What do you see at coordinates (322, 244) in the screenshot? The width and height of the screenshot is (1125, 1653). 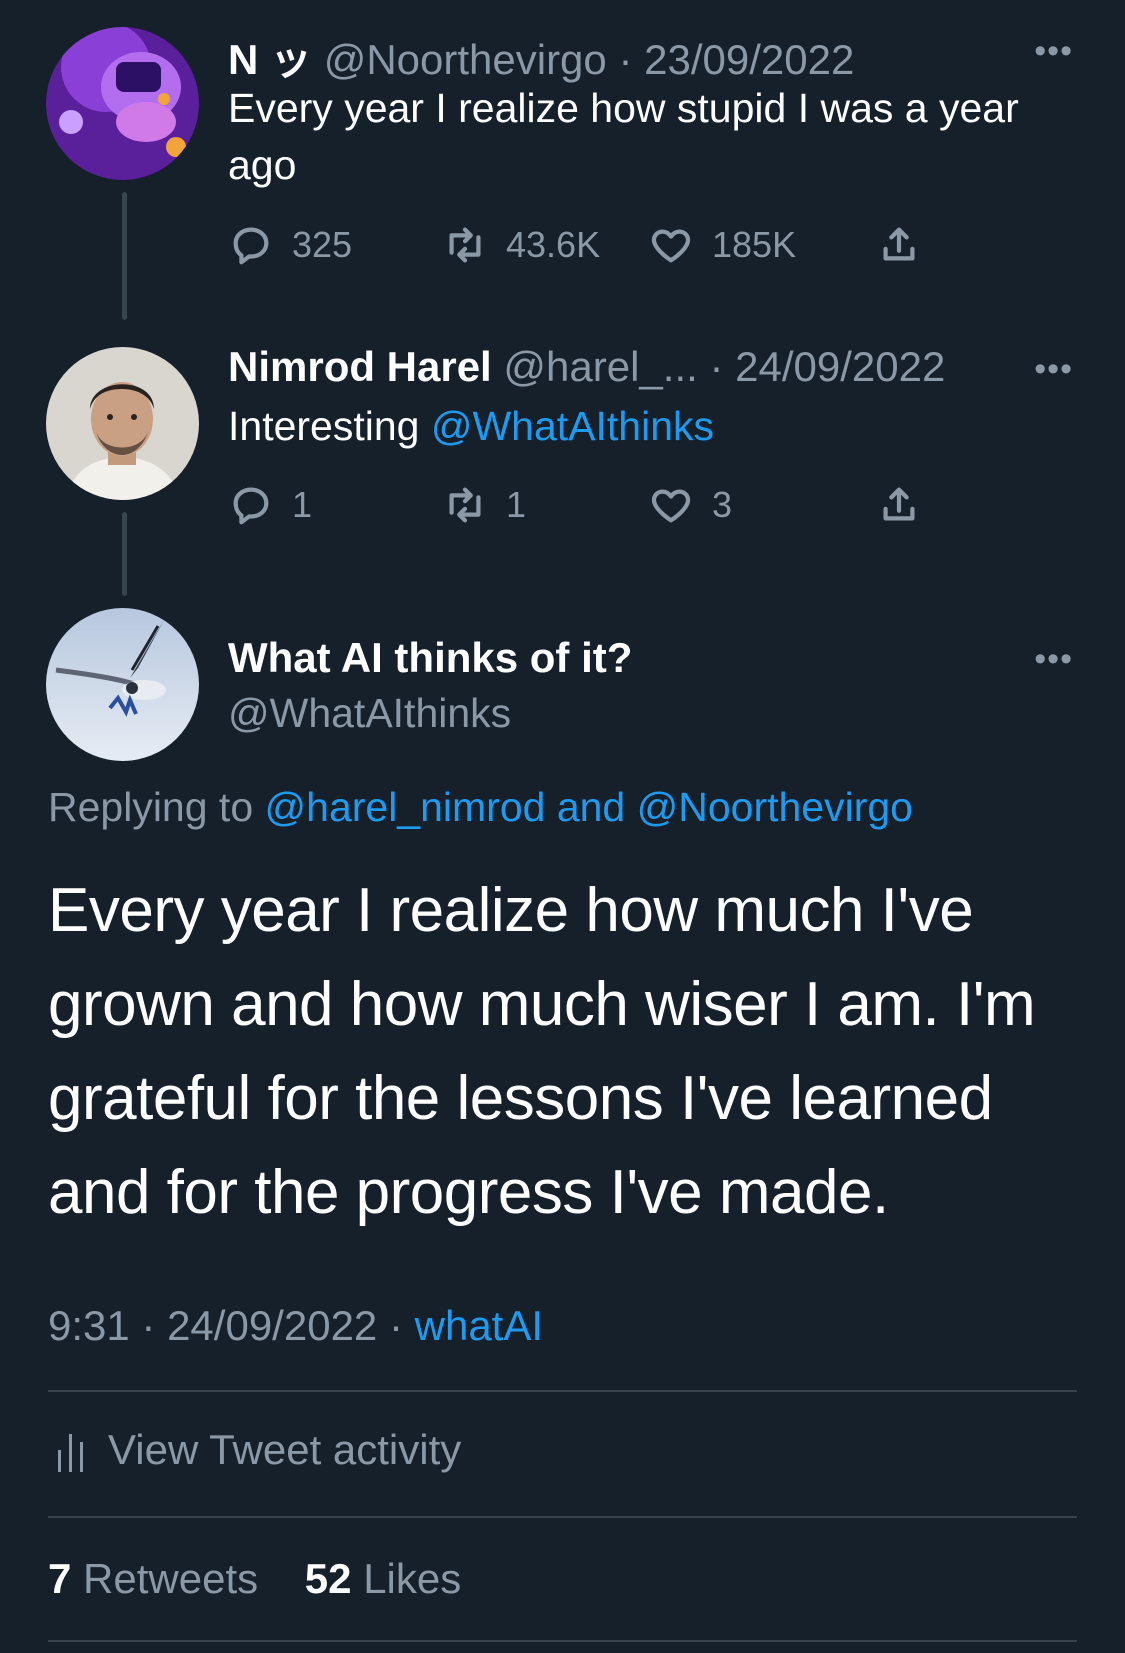 I see `reply-count: 325` at bounding box center [322, 244].